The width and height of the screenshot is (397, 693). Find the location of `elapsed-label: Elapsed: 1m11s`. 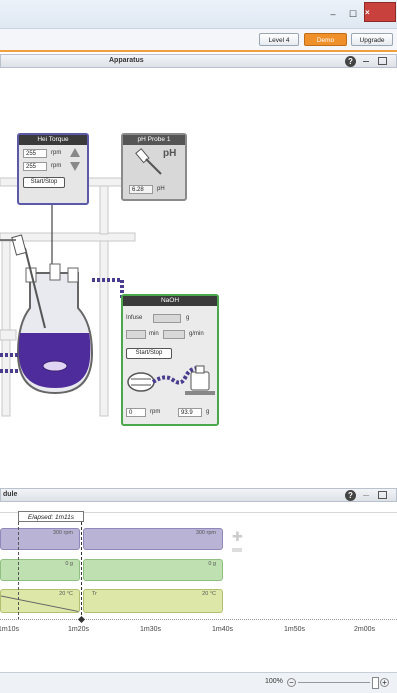

elapsed-label: Elapsed: 1m11s is located at coordinates (51, 516).